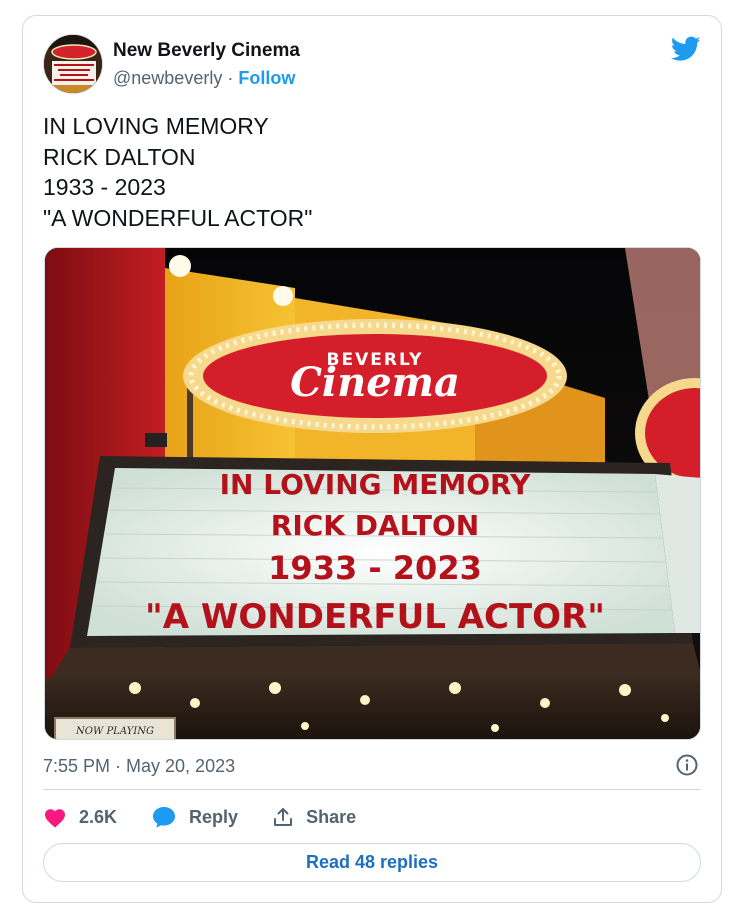  What do you see at coordinates (687, 765) in the screenshot?
I see `info-icon` at bounding box center [687, 765].